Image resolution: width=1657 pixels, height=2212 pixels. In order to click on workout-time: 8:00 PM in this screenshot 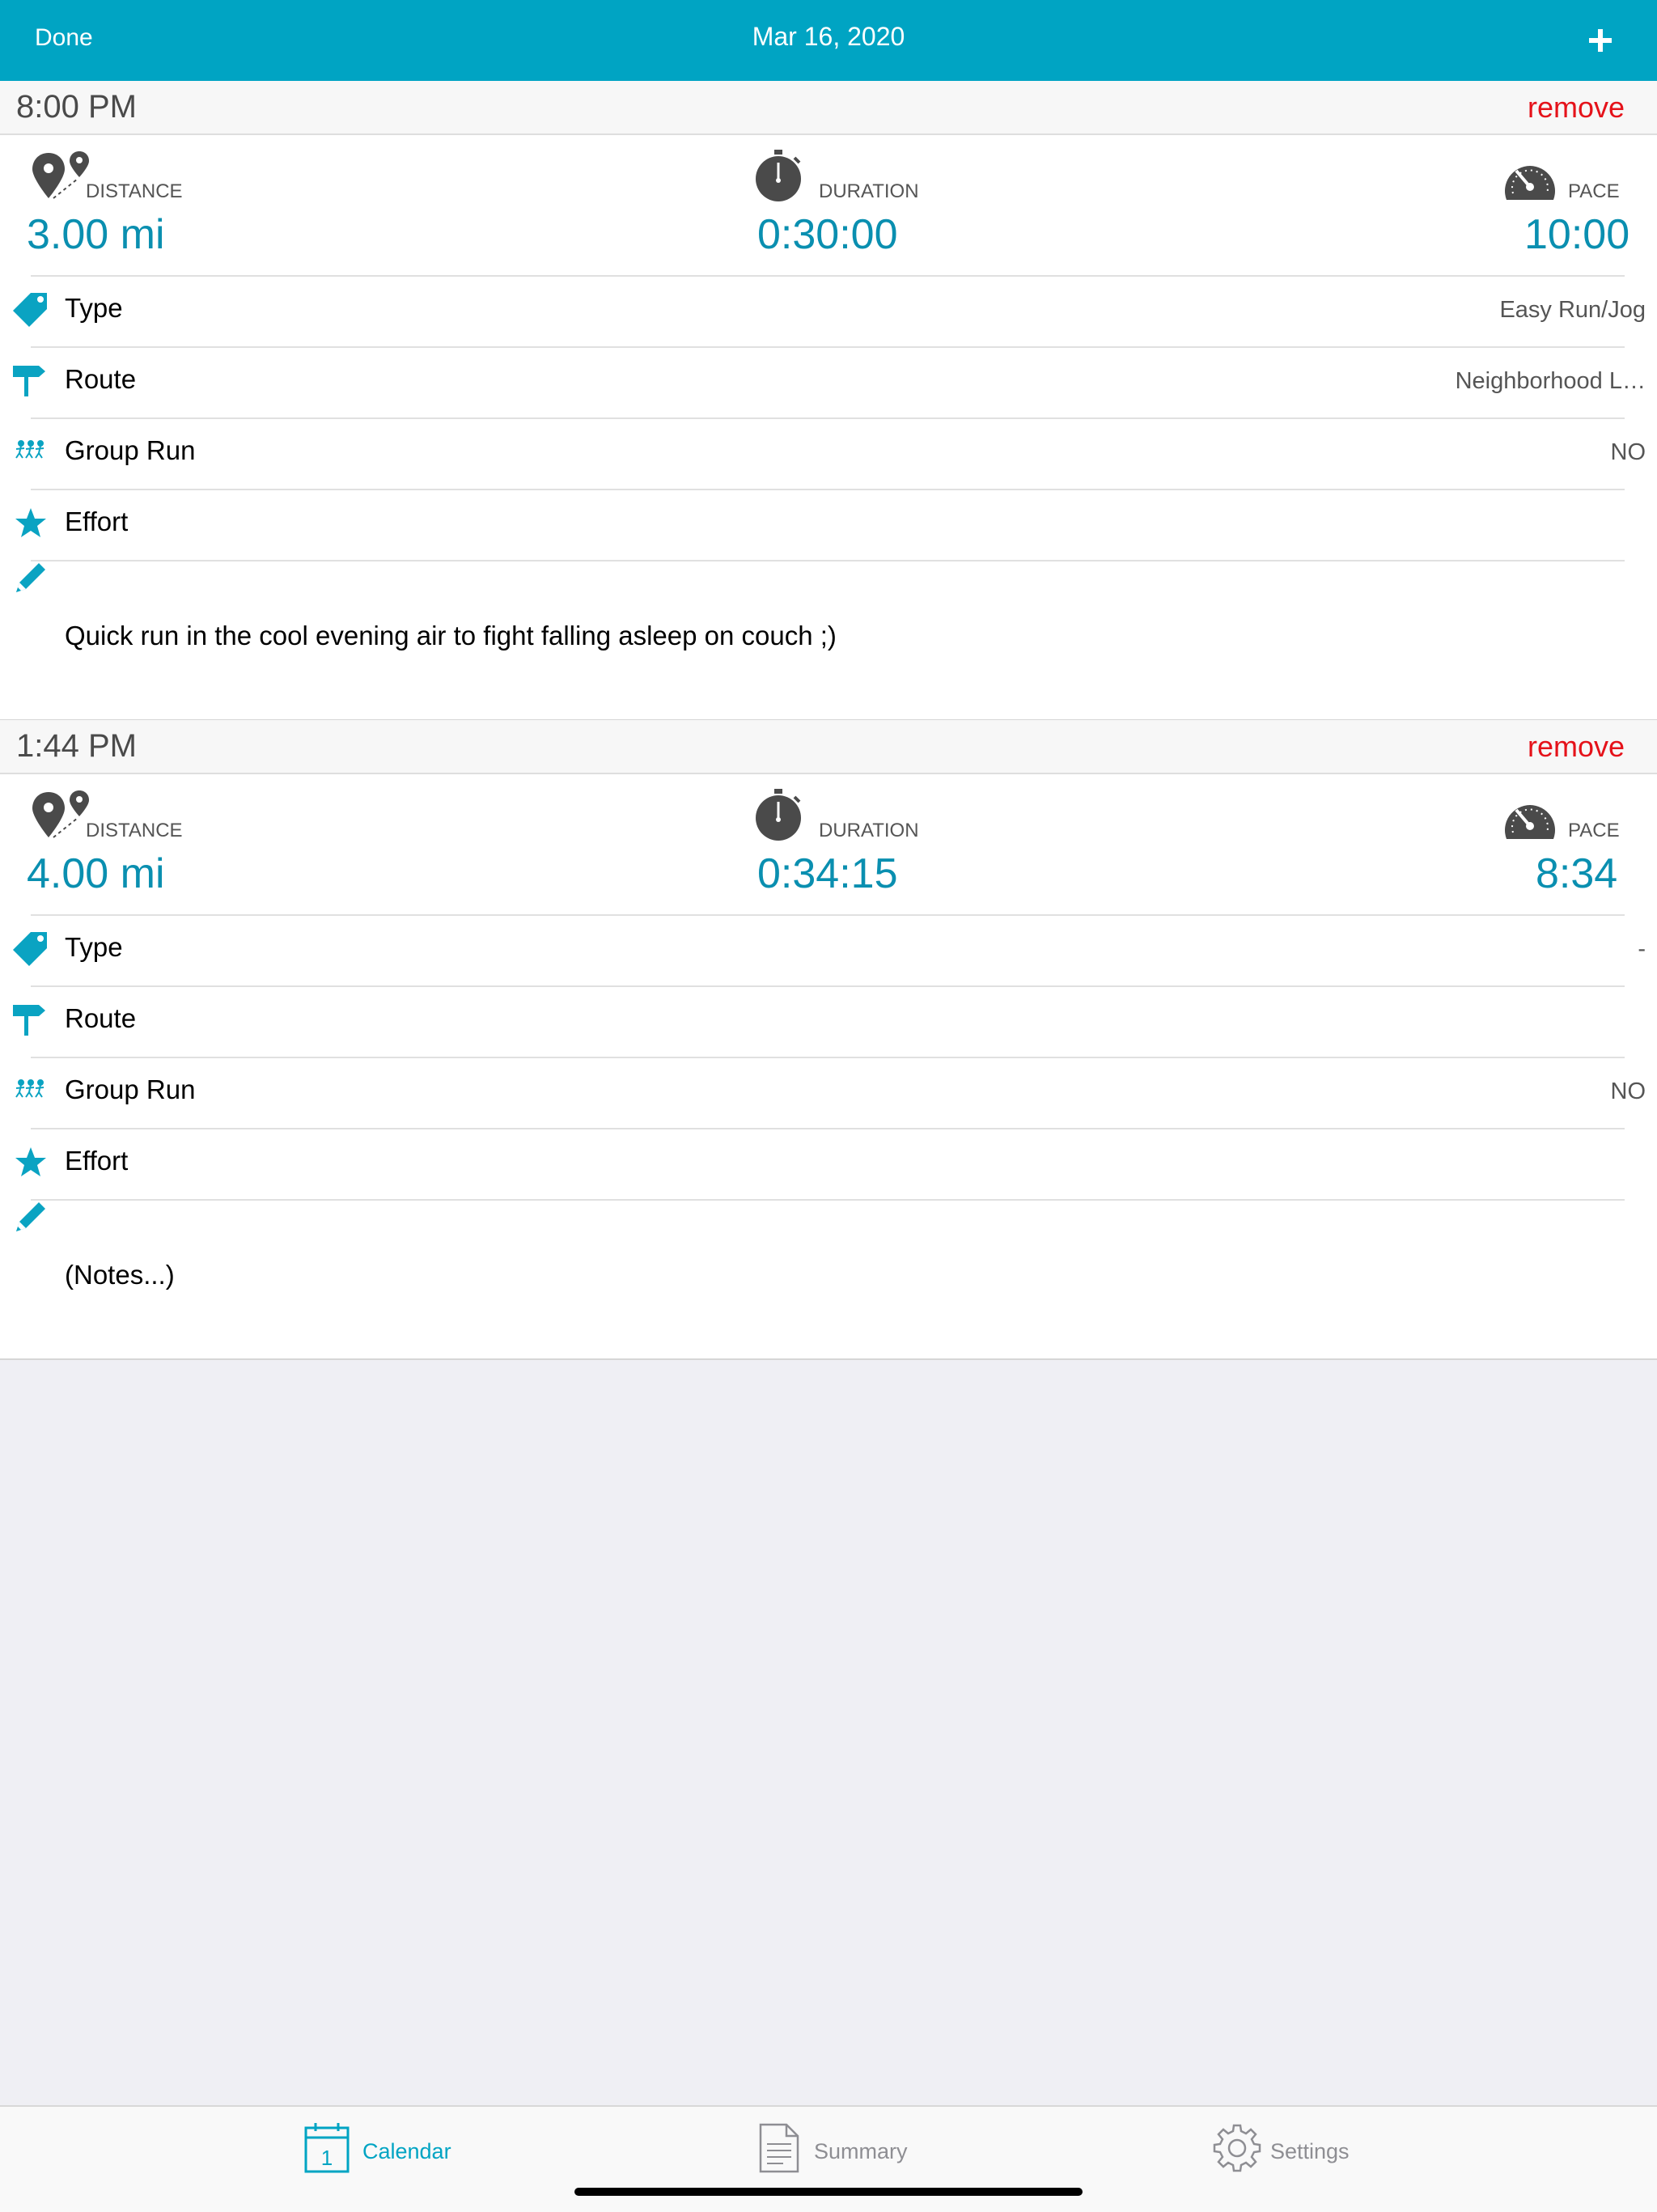, I will do `click(76, 107)`.